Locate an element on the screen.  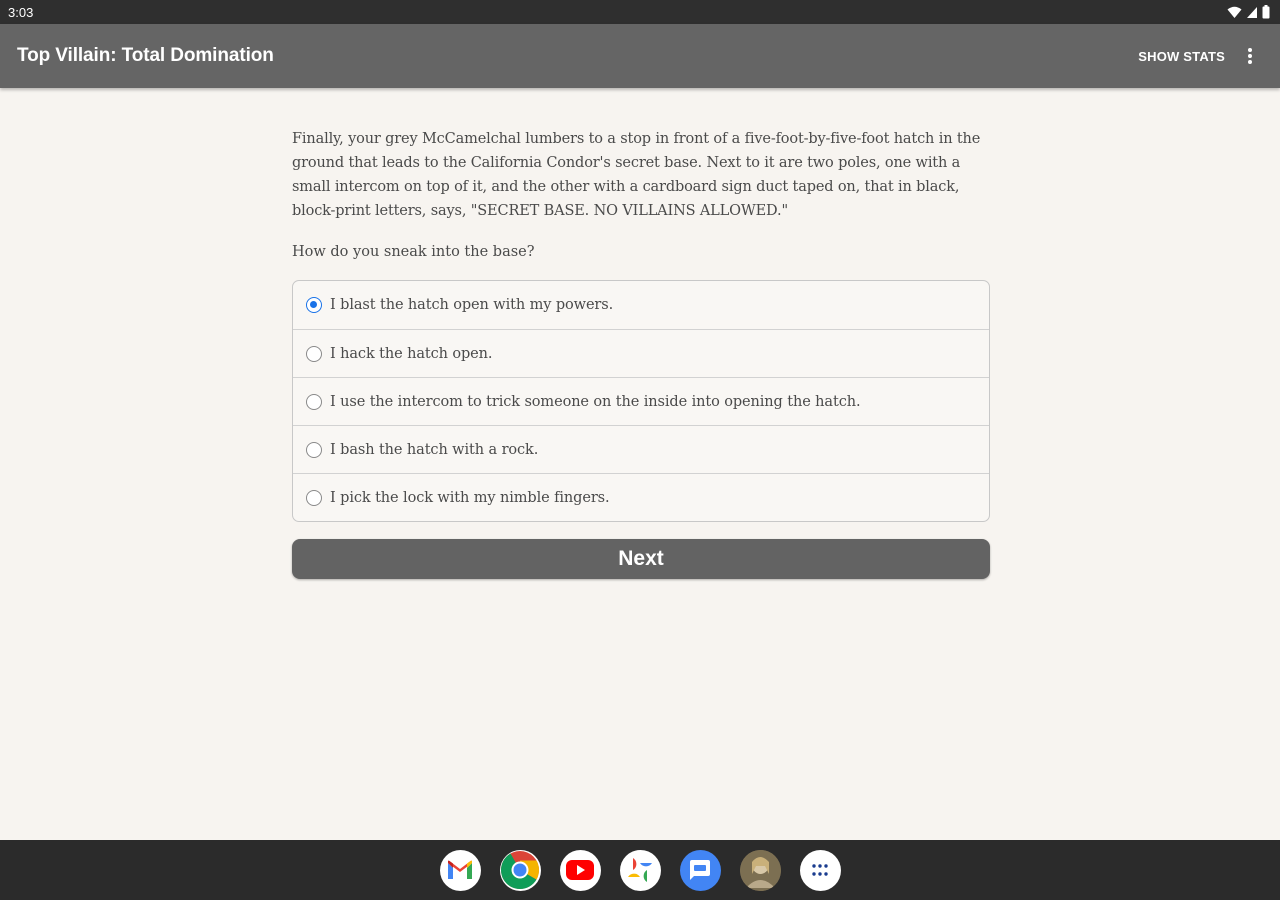
battery-icon is located at coordinates (1266, 12).